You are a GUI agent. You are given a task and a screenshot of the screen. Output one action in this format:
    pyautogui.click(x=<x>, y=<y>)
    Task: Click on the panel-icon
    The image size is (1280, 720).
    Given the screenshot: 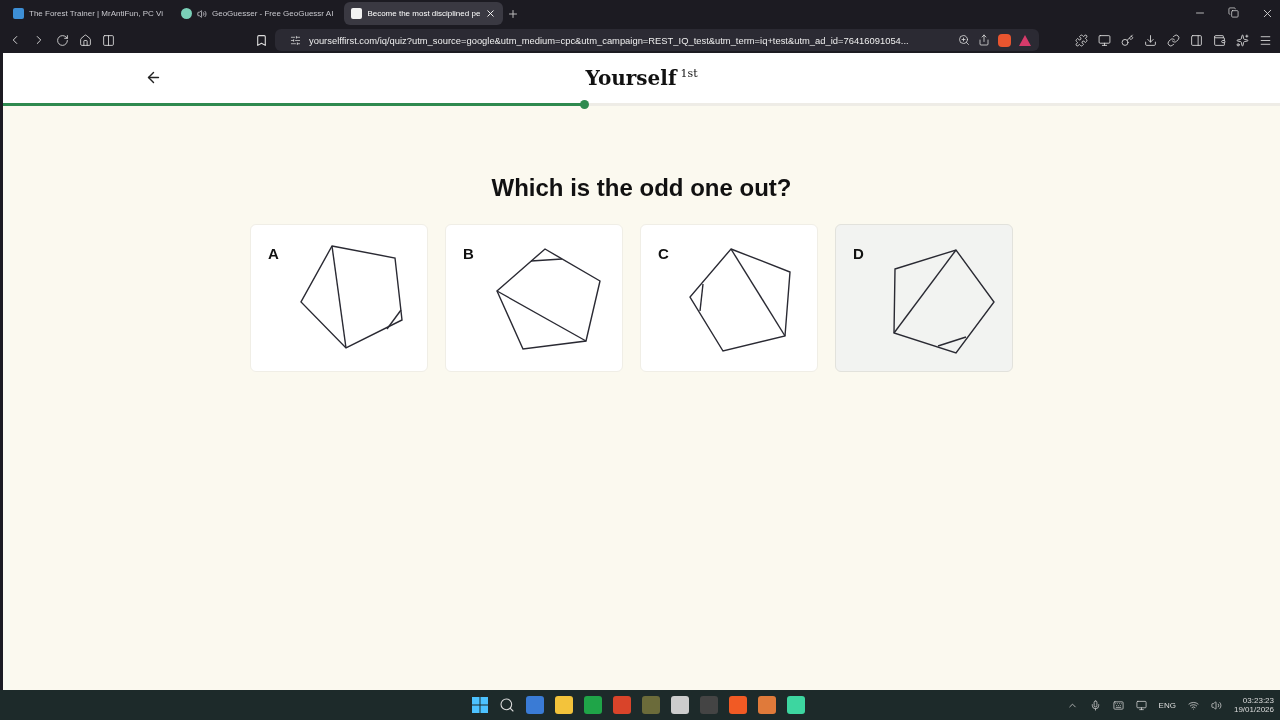 What is the action you would take?
    pyautogui.click(x=1196, y=40)
    